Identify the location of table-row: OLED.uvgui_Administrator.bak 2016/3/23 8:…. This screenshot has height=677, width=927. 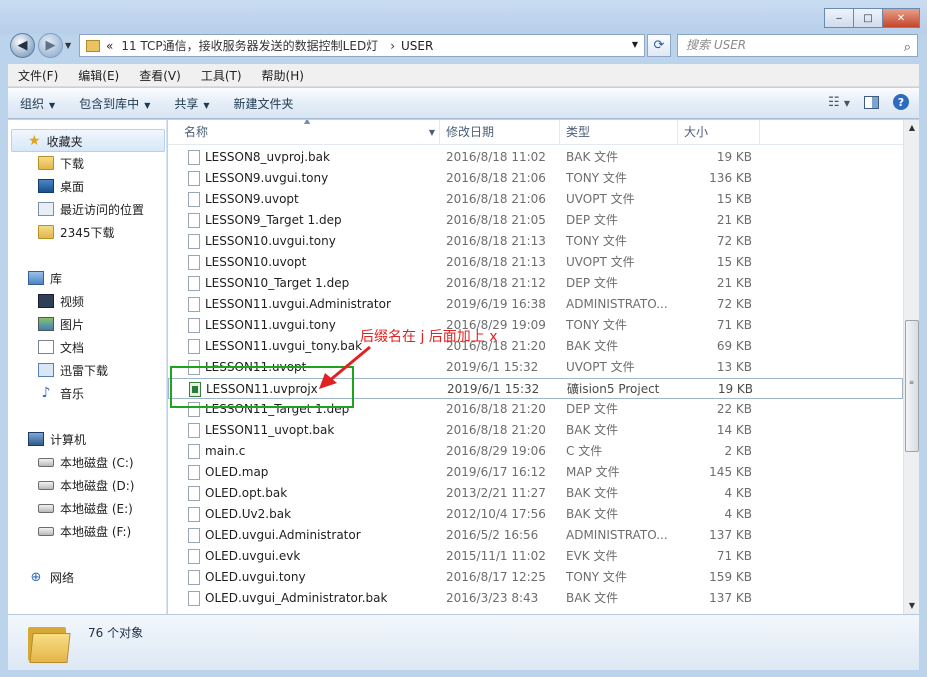
(535, 598).